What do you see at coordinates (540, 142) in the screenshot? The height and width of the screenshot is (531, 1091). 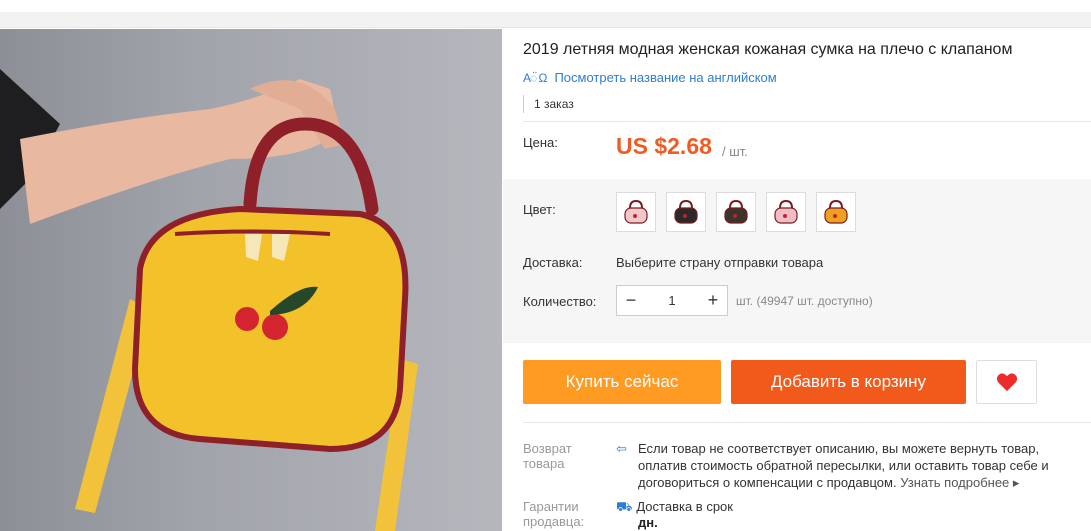 I see `price-label: Цена:` at bounding box center [540, 142].